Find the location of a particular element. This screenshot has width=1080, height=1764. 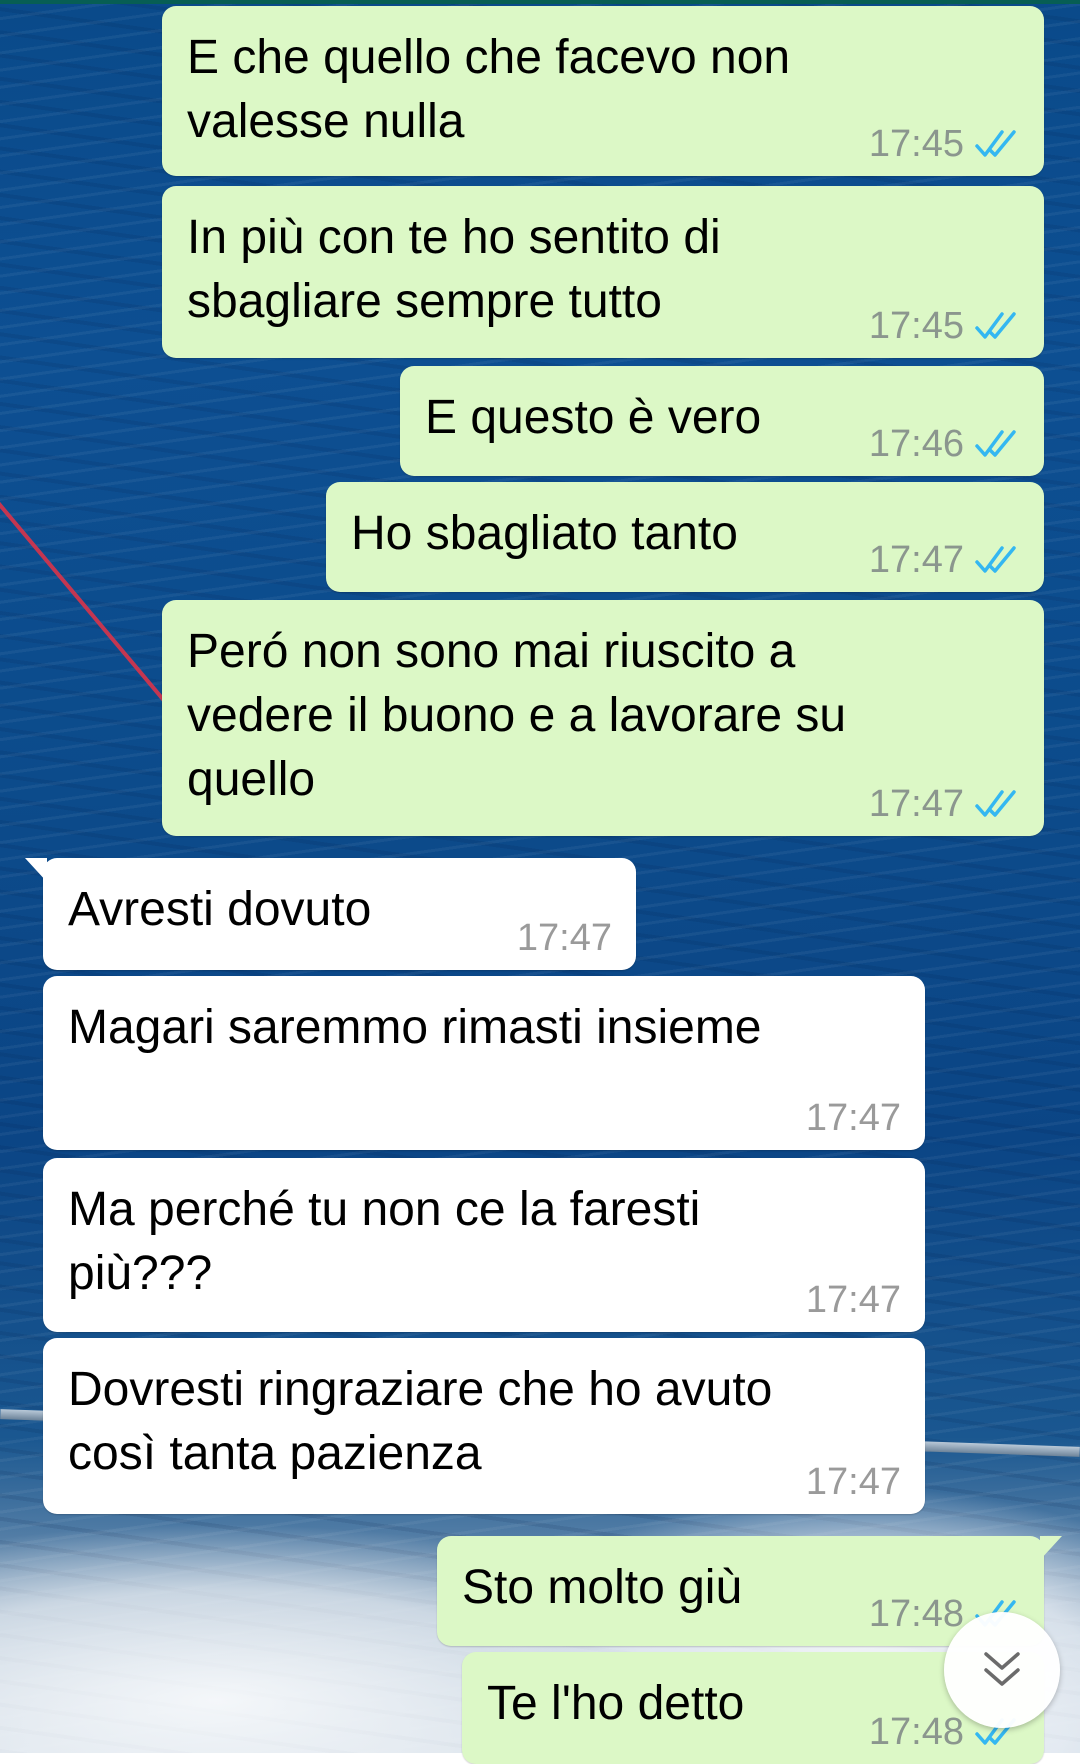

chevron-double-down-icon is located at coordinates (1002, 1669).